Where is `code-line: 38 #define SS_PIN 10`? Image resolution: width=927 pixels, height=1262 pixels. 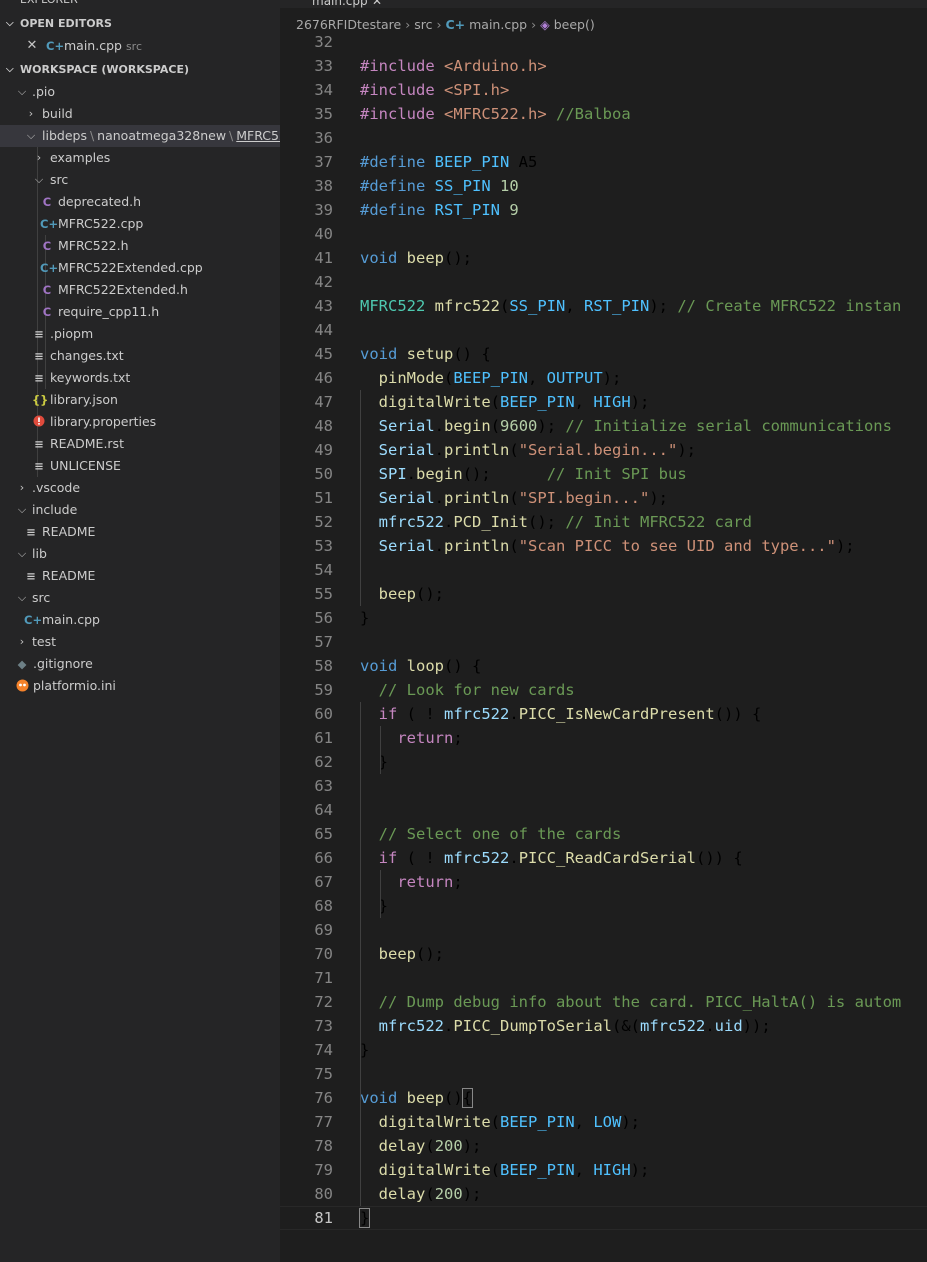 code-line: 38 #define SS_PIN 10 is located at coordinates (603, 186).